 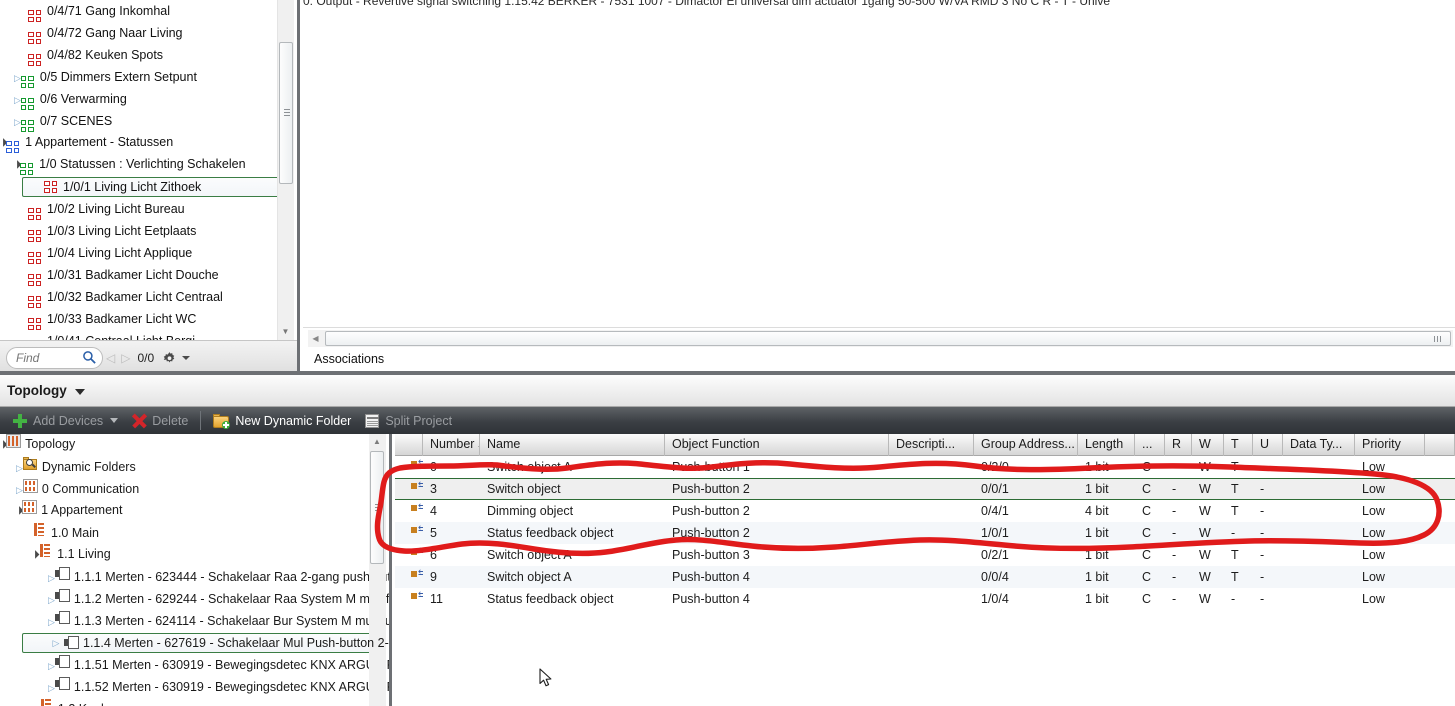 I want to click on group-address-tree-item: 0/7 SCENES, so click(x=148, y=121).